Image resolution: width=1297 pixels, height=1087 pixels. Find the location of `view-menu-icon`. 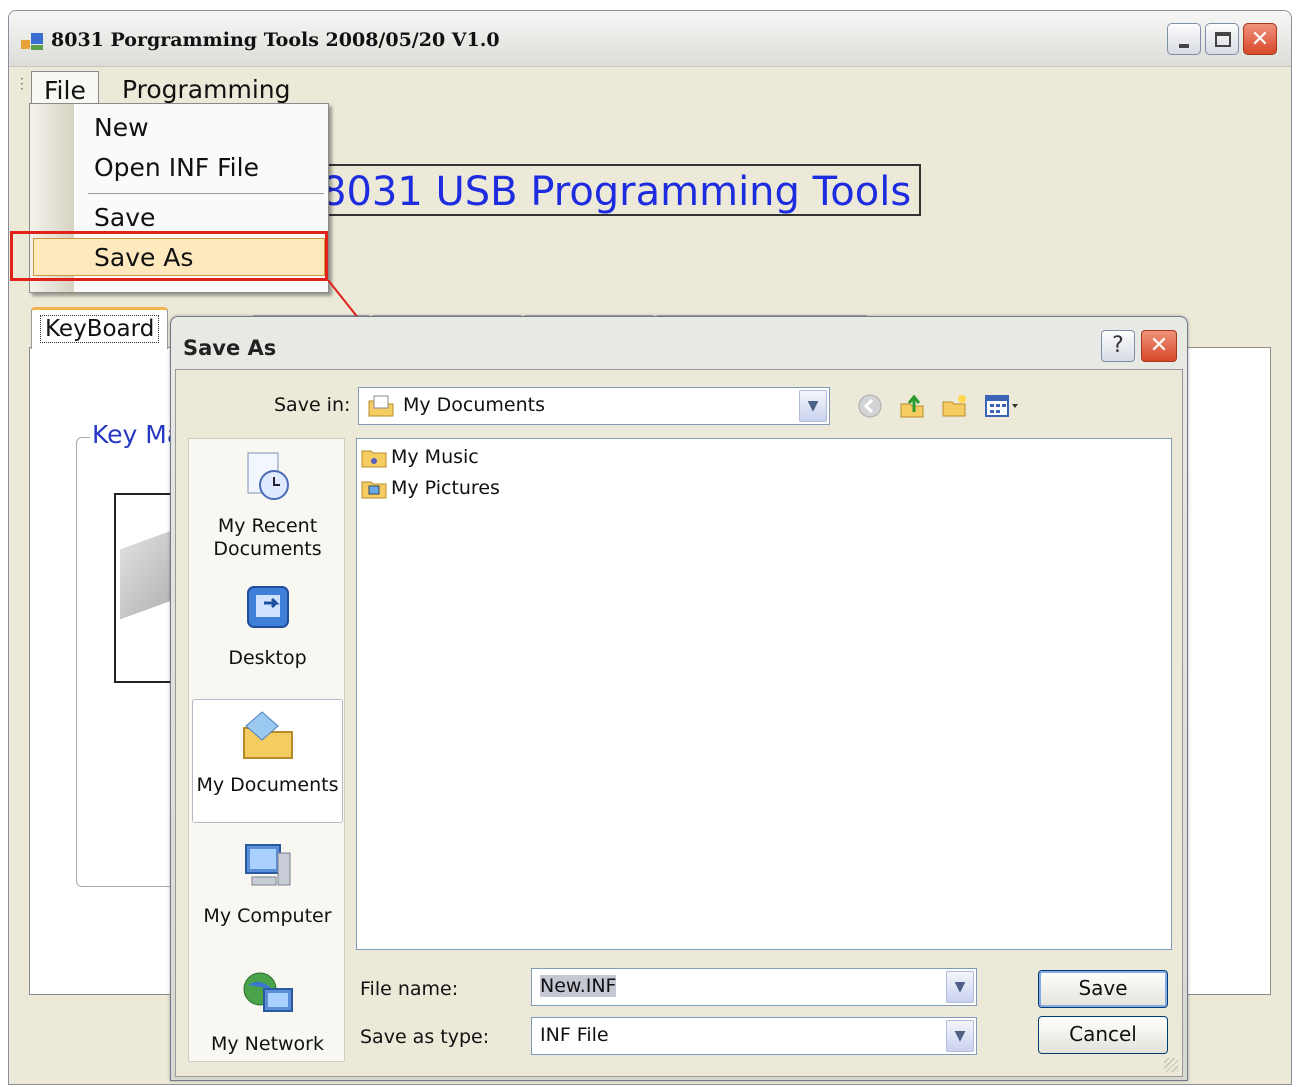

view-menu-icon is located at coordinates (1002, 406).